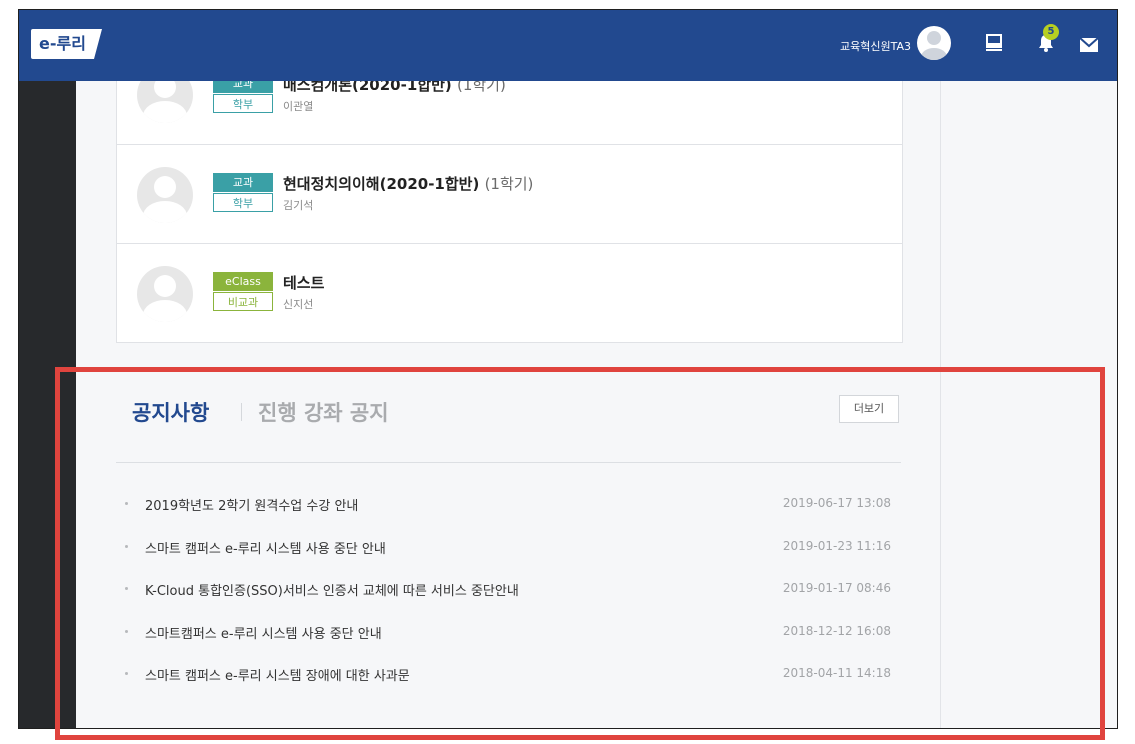 The height and width of the screenshot is (744, 1135). I want to click on course-title: 테스트, so click(303, 282).